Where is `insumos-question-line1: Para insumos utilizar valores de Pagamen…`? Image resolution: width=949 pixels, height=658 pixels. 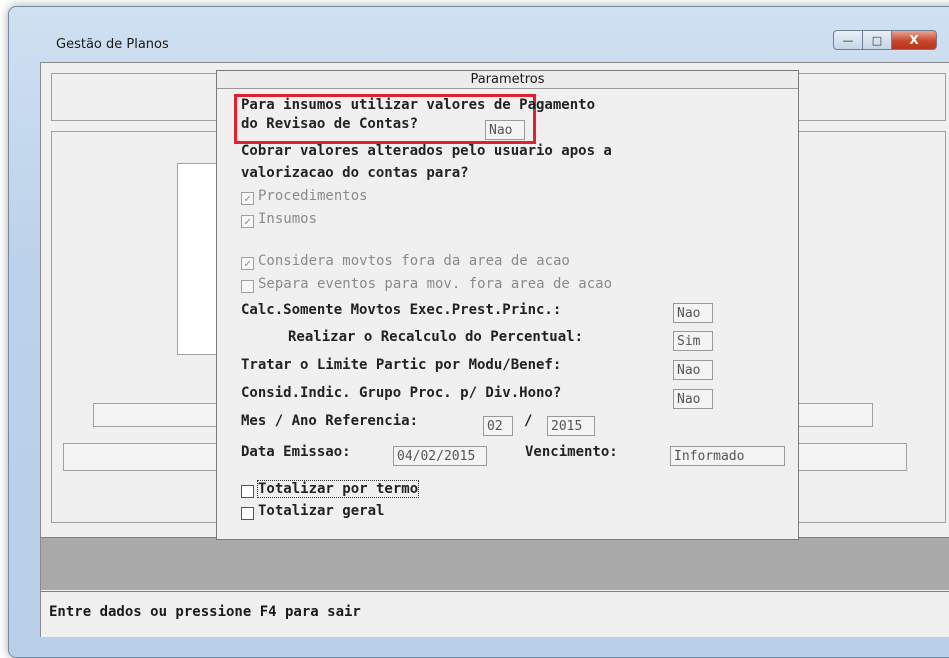 insumos-question-line1: Para insumos utilizar valores de Pagamen… is located at coordinates (418, 105).